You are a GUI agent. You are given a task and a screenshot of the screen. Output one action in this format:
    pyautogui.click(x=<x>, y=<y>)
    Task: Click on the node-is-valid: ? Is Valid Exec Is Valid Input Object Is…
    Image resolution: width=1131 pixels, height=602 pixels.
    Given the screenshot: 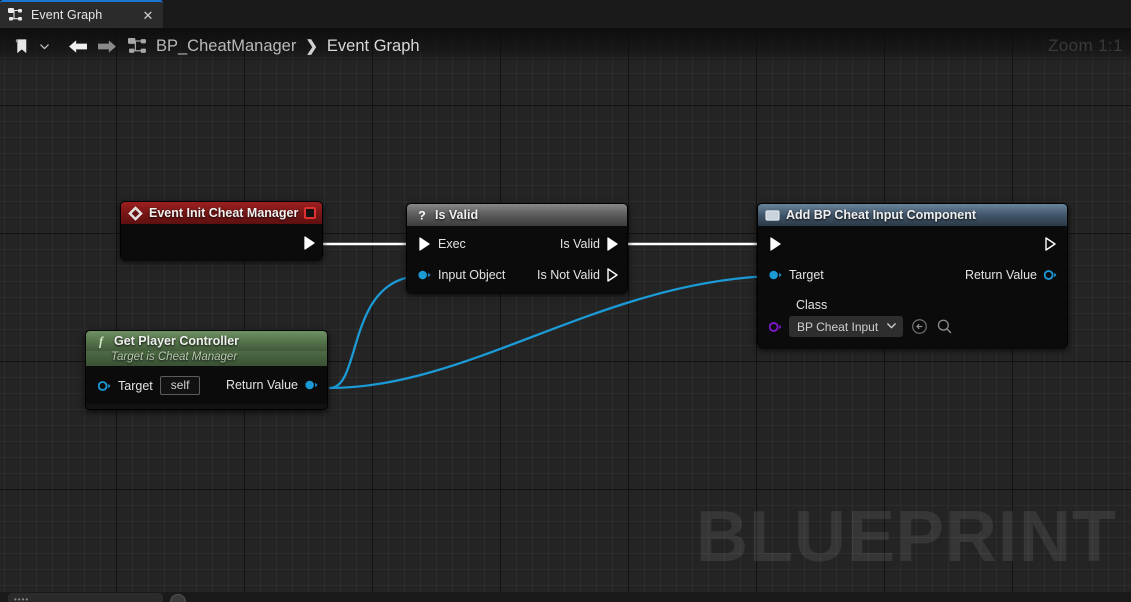 What is the action you would take?
    pyautogui.click(x=517, y=248)
    